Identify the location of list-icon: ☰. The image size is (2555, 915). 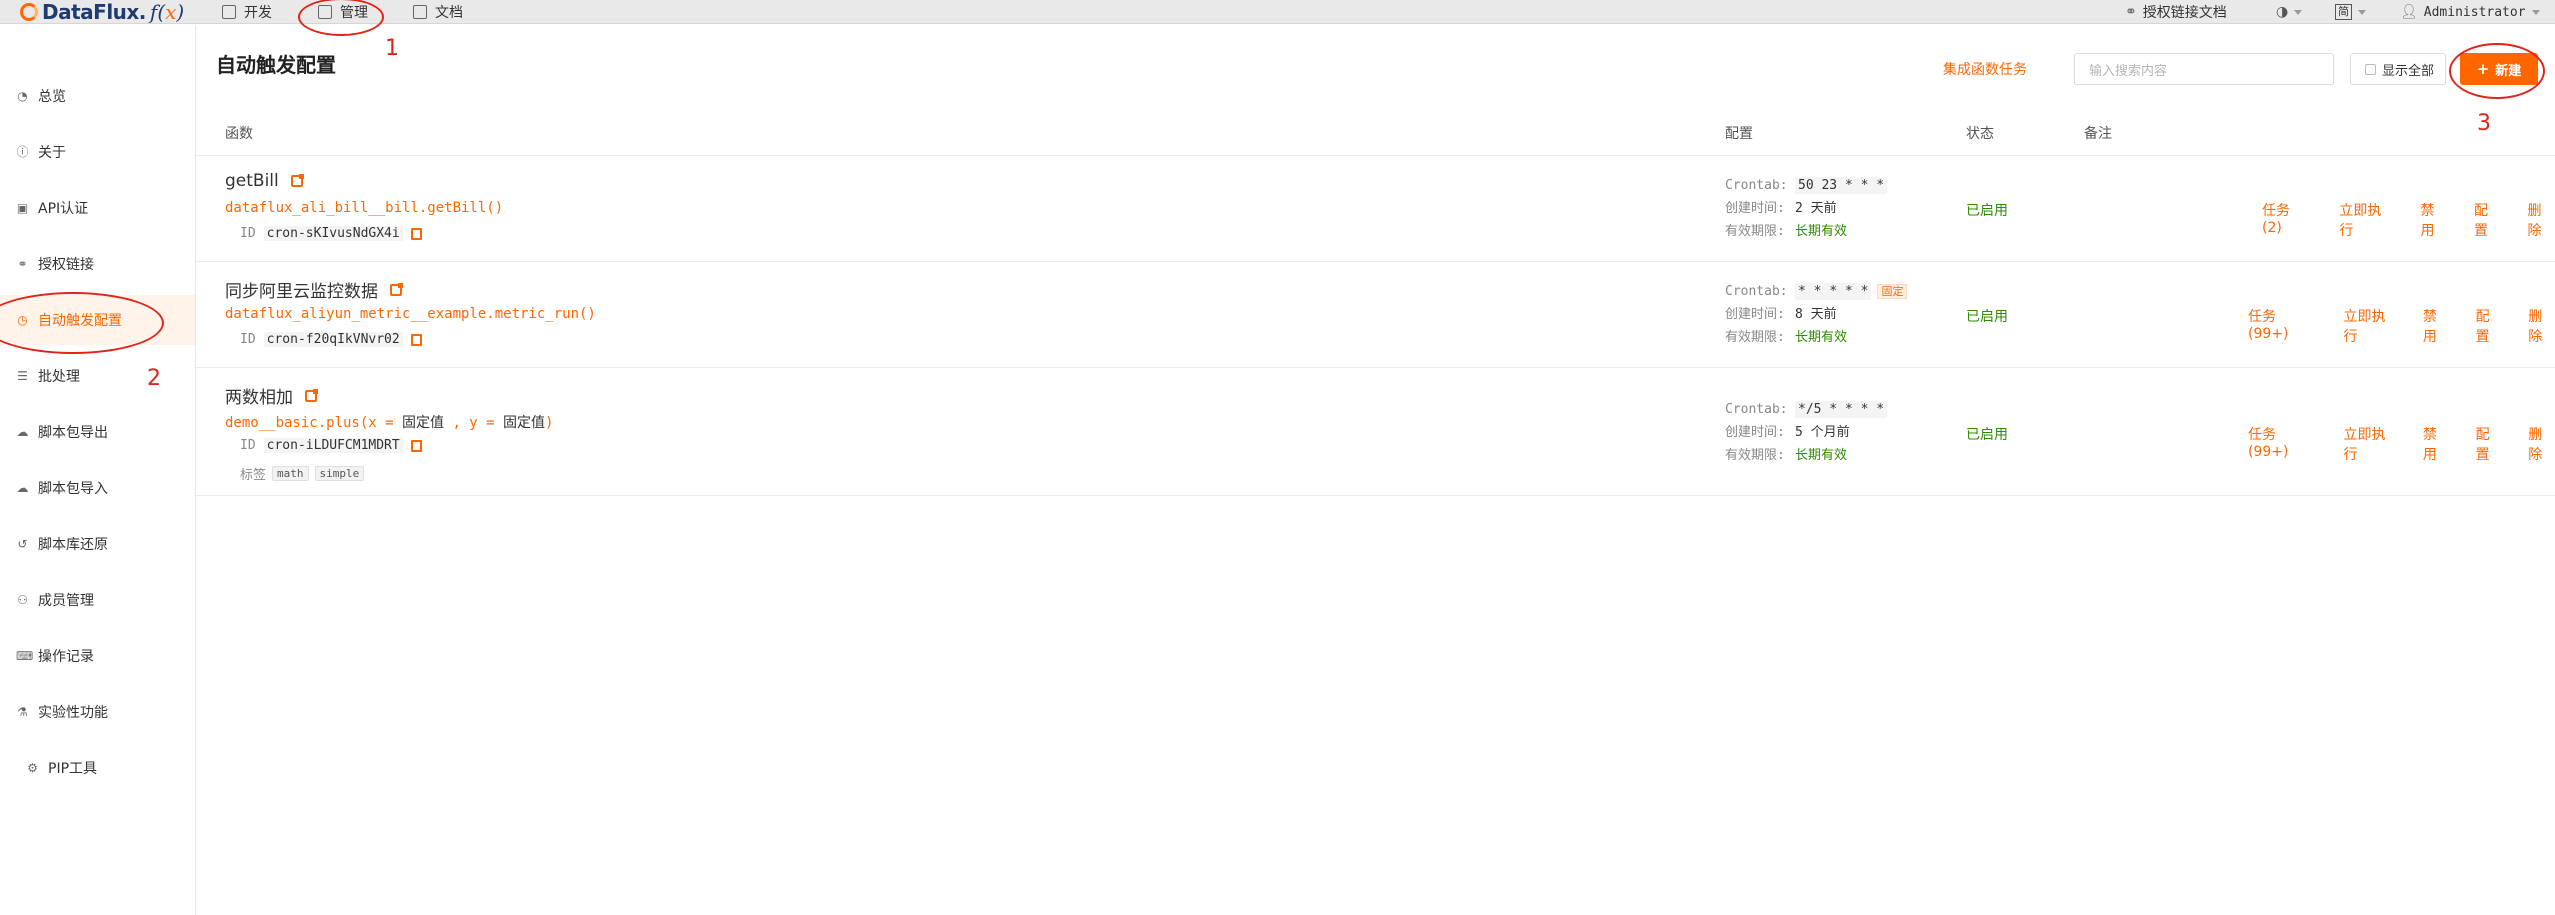
(22, 375).